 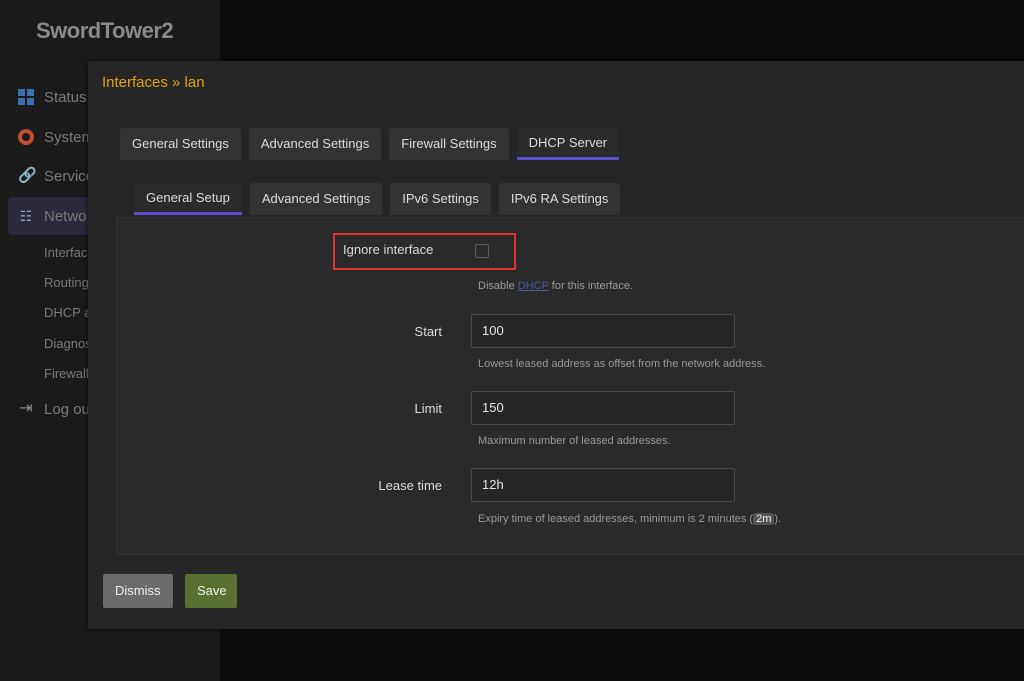 What do you see at coordinates (428, 408) in the screenshot?
I see `limit-label: Limit` at bounding box center [428, 408].